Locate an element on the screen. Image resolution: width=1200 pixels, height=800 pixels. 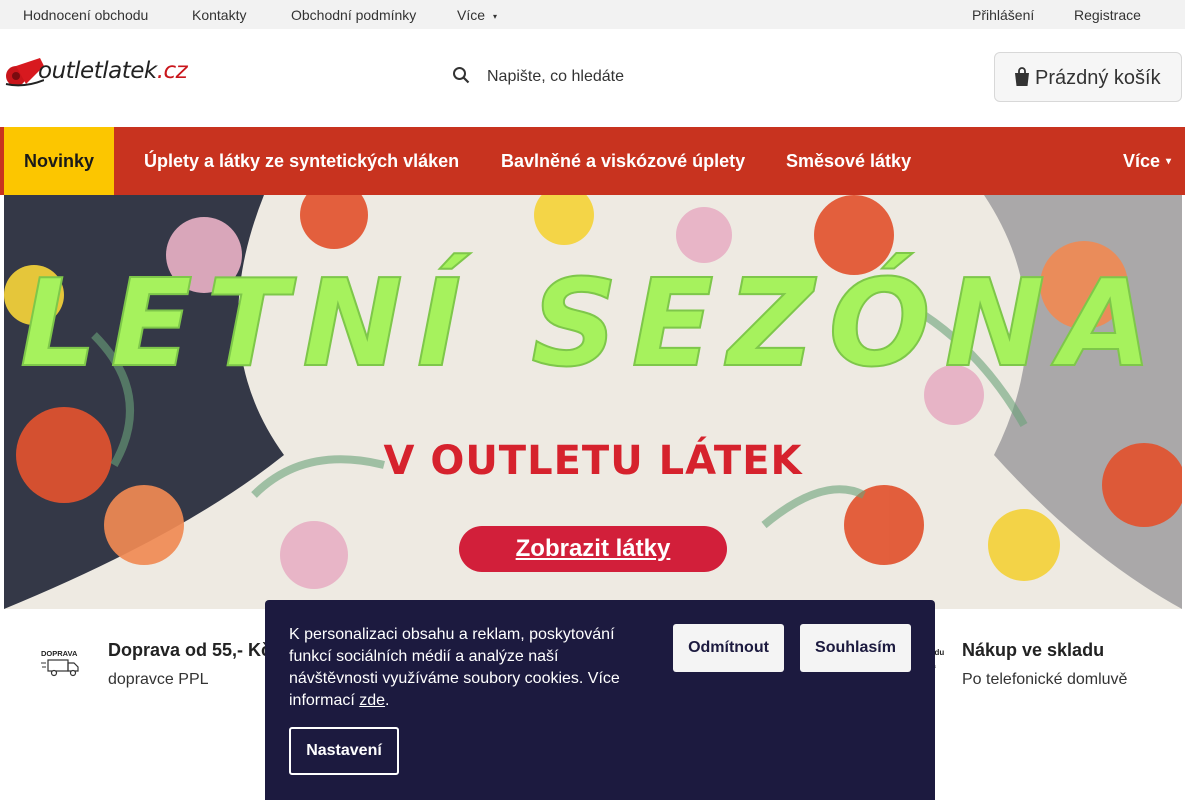
nav-item-mixed: Směsové látky is located at coordinates (848, 161).